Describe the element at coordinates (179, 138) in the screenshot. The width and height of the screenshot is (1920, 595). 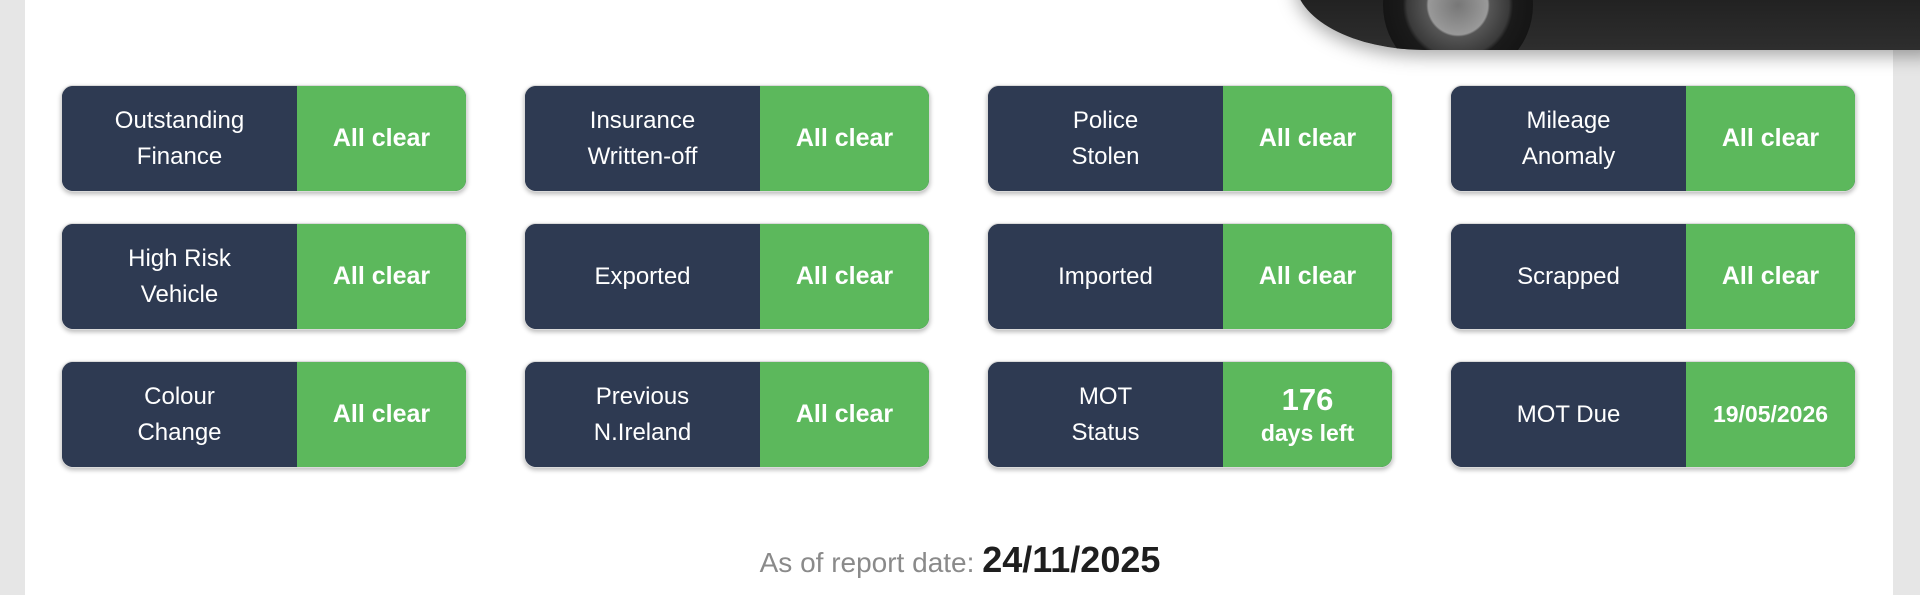
I see `check-label: Outstanding Finance` at that location.